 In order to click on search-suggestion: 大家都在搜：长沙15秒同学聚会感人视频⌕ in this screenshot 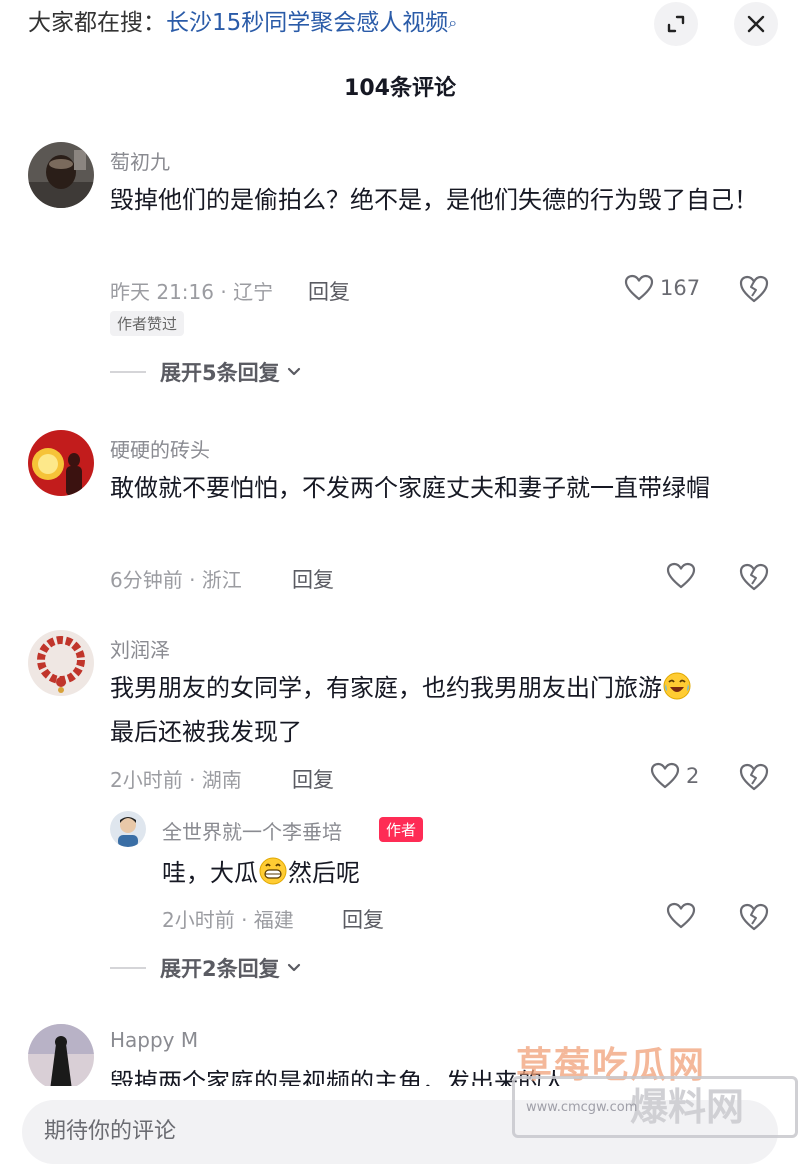, I will do `click(242, 23)`.